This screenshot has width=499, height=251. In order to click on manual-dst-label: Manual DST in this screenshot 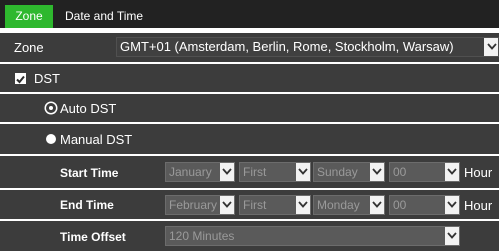, I will do `click(96, 139)`.